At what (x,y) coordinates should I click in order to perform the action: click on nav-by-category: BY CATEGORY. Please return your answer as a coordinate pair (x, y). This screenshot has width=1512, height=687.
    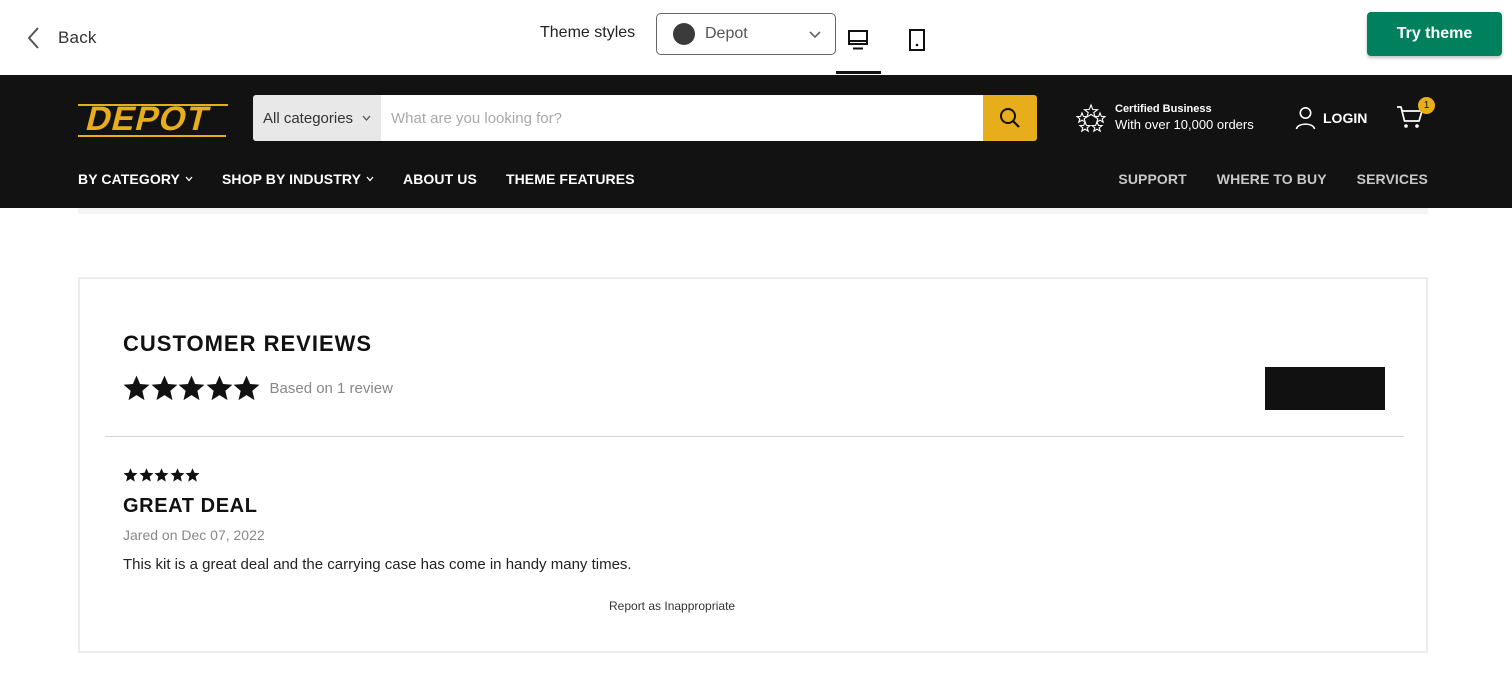
    Looking at the image, I should click on (135, 179).